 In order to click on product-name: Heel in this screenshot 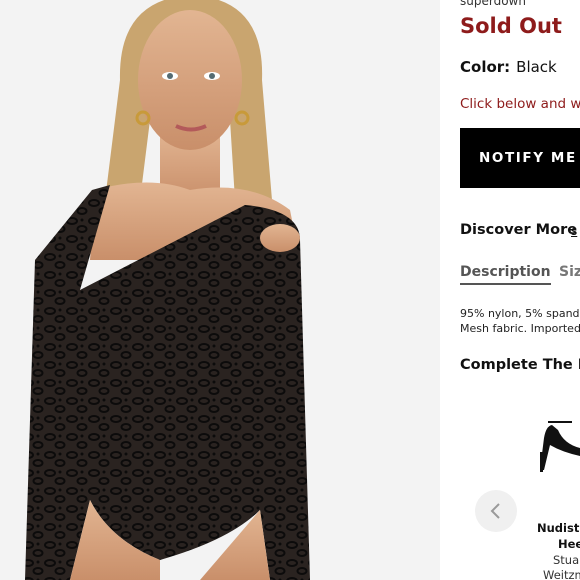, I will do `click(569, 544)`.